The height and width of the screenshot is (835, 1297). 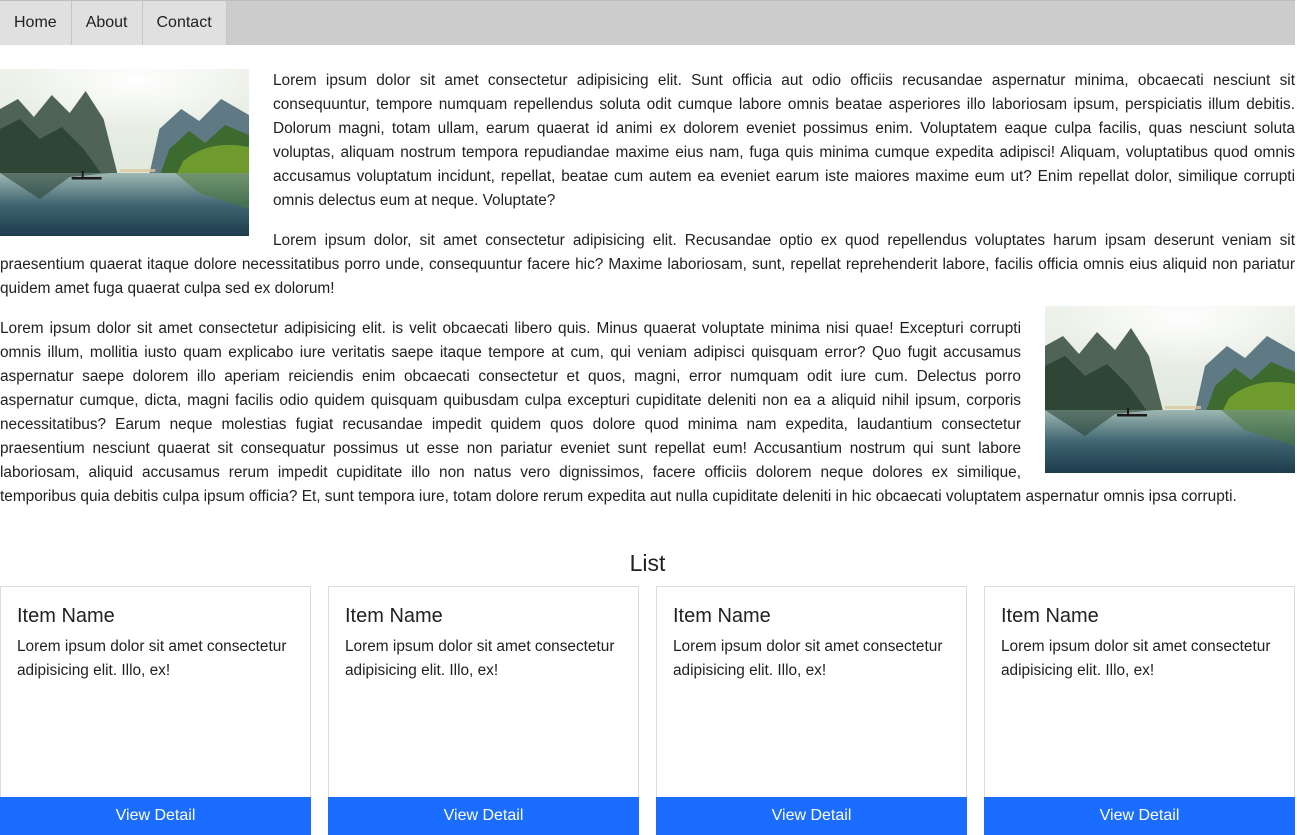 I want to click on nav-item-home: Home, so click(x=36, y=23).